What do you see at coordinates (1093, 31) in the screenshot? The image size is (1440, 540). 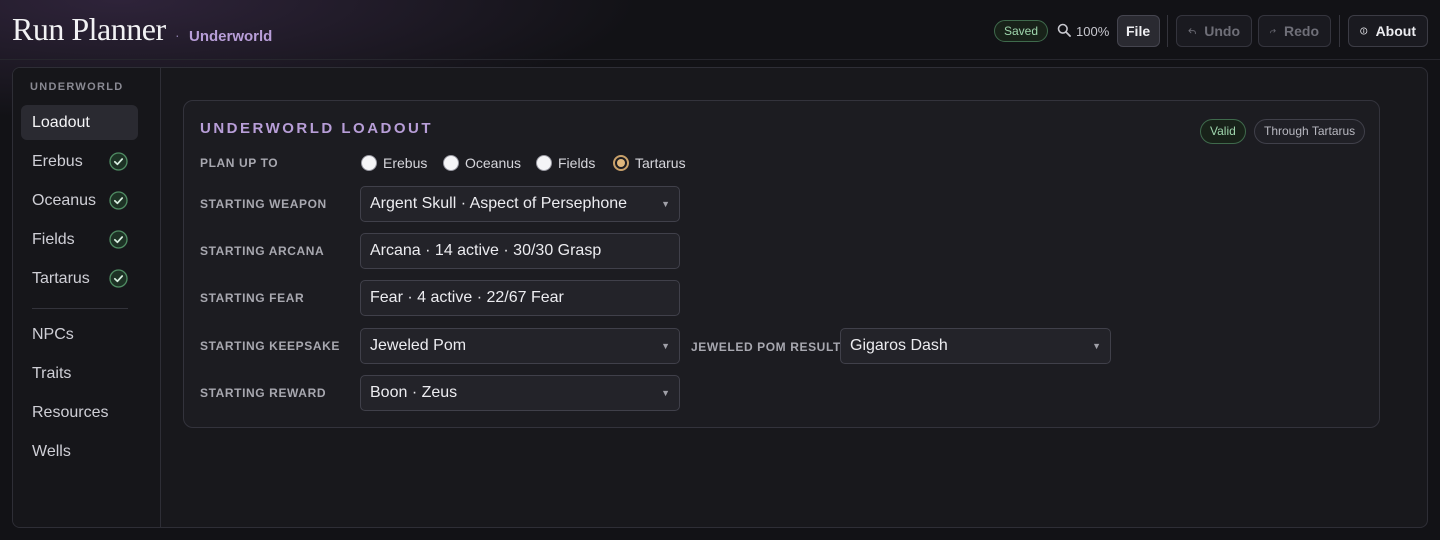 I see `zoom-level: 100%` at bounding box center [1093, 31].